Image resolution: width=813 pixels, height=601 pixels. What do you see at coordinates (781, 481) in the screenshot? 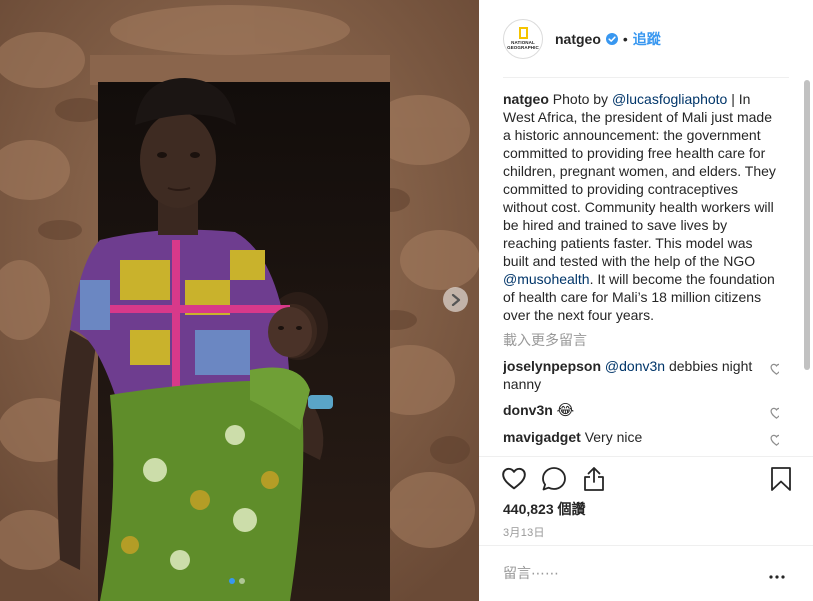
I see `bookmark-icon` at bounding box center [781, 481].